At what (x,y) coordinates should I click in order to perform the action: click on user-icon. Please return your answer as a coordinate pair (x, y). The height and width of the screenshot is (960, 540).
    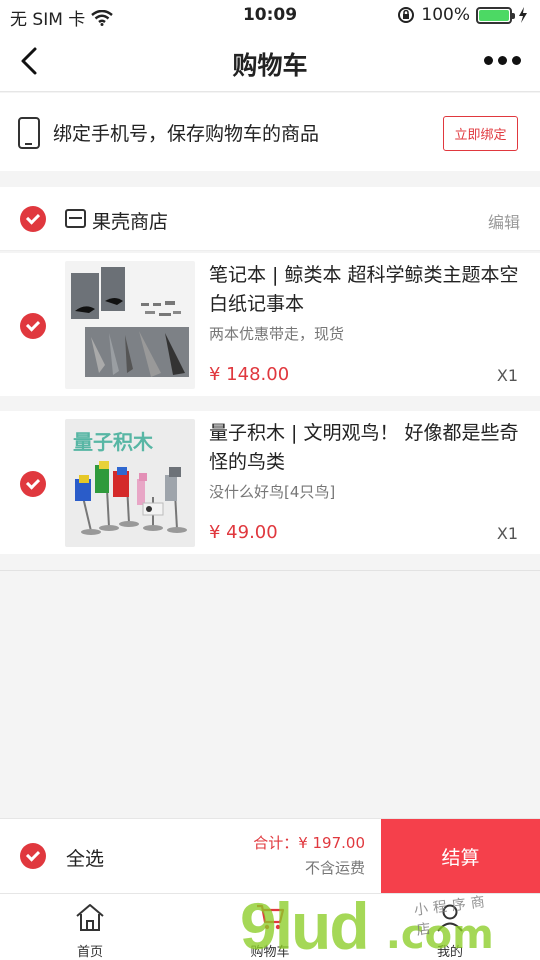
    Looking at the image, I should click on (450, 918).